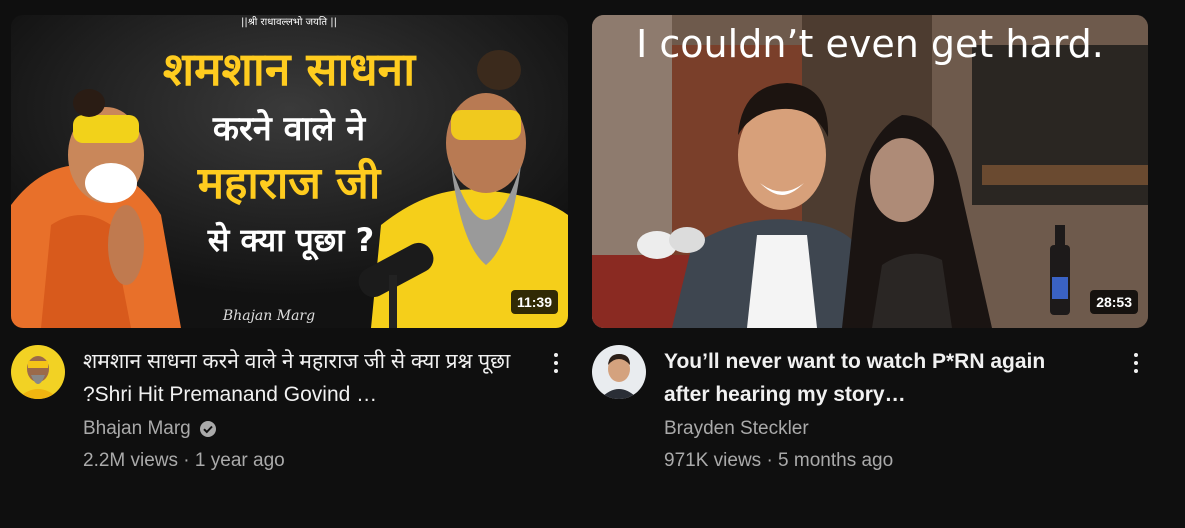  Describe the element at coordinates (208, 429) in the screenshot. I see `verified-badge-icon` at that location.